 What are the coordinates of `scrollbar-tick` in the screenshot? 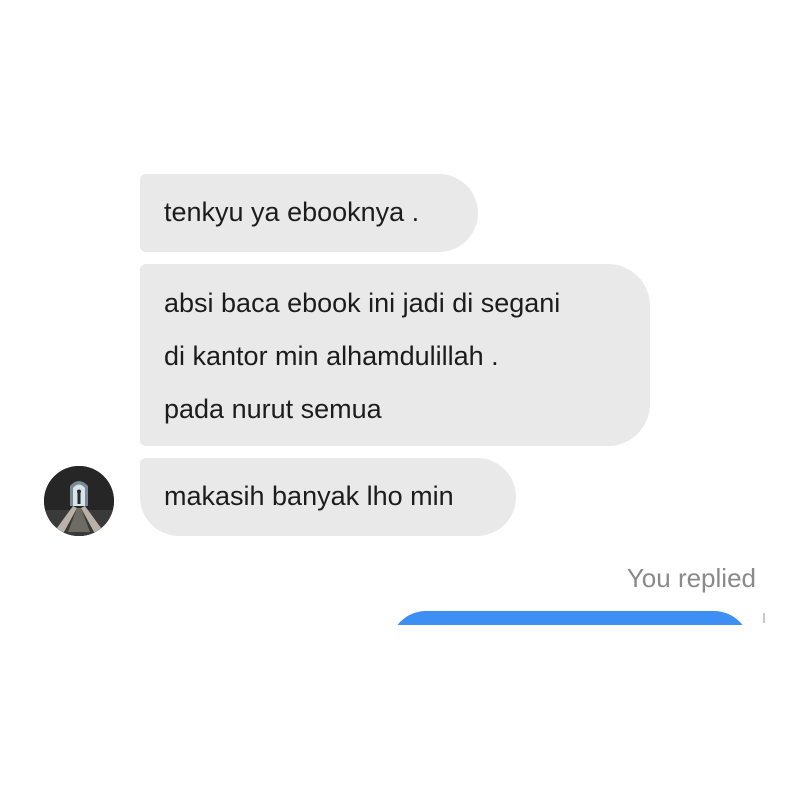 It's located at (764, 618).